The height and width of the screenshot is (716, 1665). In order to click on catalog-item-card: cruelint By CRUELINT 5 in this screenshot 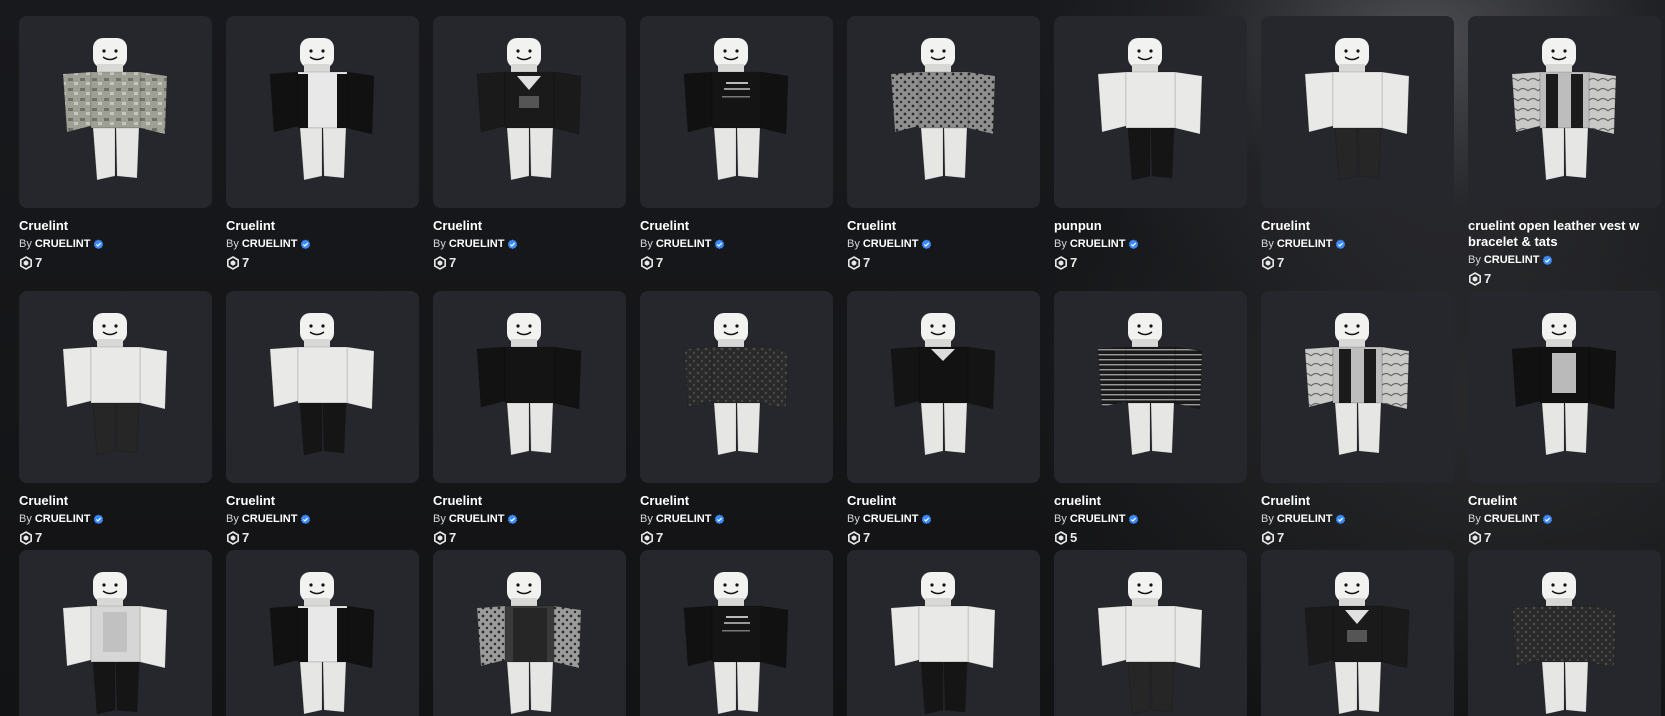, I will do `click(1150, 420)`.